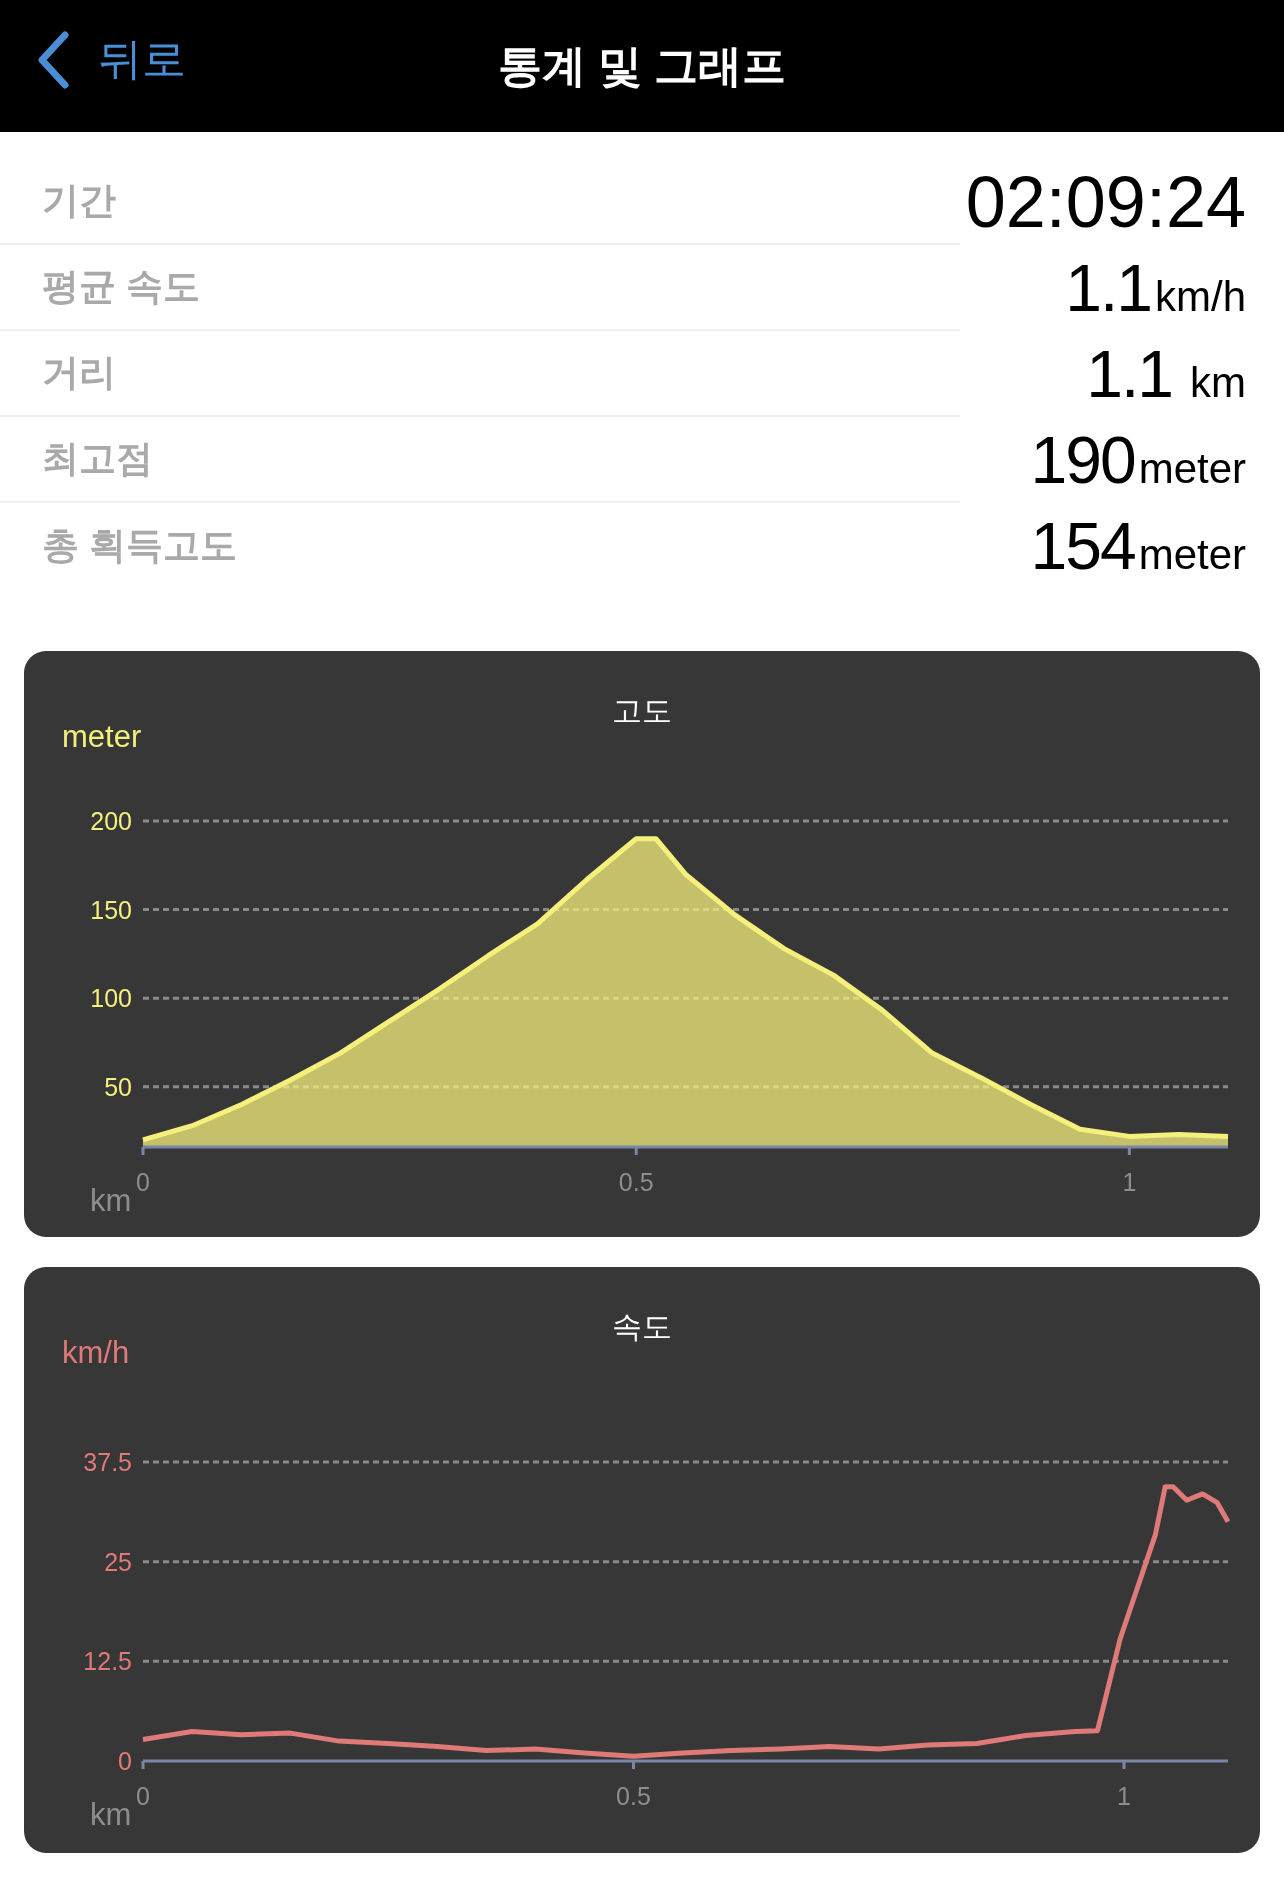 The image size is (1284, 1888). I want to click on y-tick-label: 37.5, so click(107, 1462).